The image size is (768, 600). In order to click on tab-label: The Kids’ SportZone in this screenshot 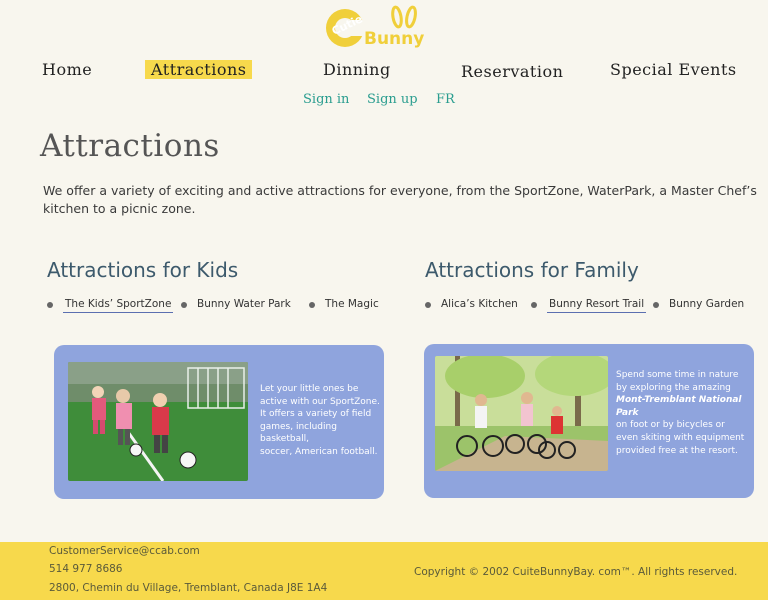, I will do `click(118, 305)`.